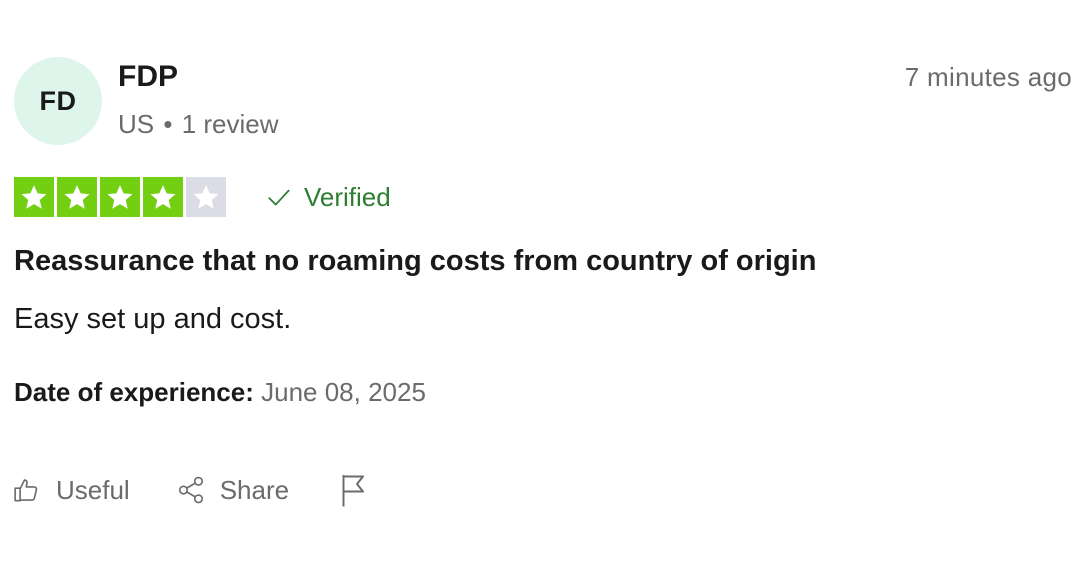 The image size is (1086, 568). I want to click on star-4-icon, so click(163, 197).